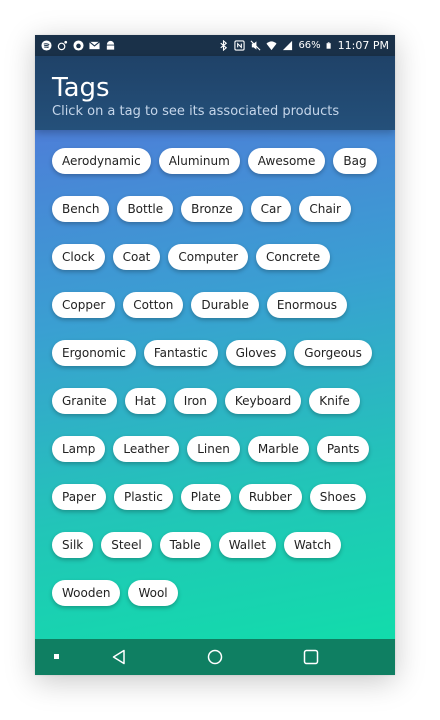 This screenshot has width=440, height=720. Describe the element at coordinates (62, 45) in the screenshot. I see `cast-icon` at that location.